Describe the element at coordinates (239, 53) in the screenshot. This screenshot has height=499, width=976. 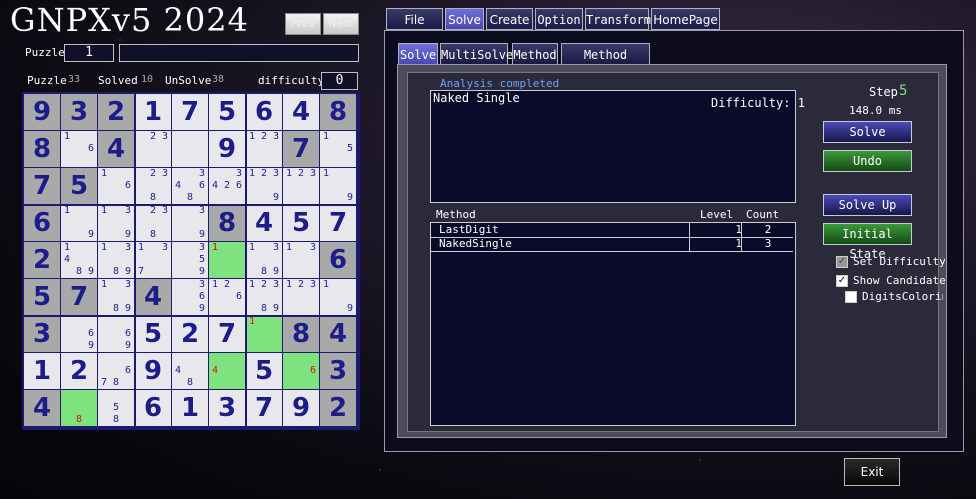
I see `puzzle-name-field` at that location.